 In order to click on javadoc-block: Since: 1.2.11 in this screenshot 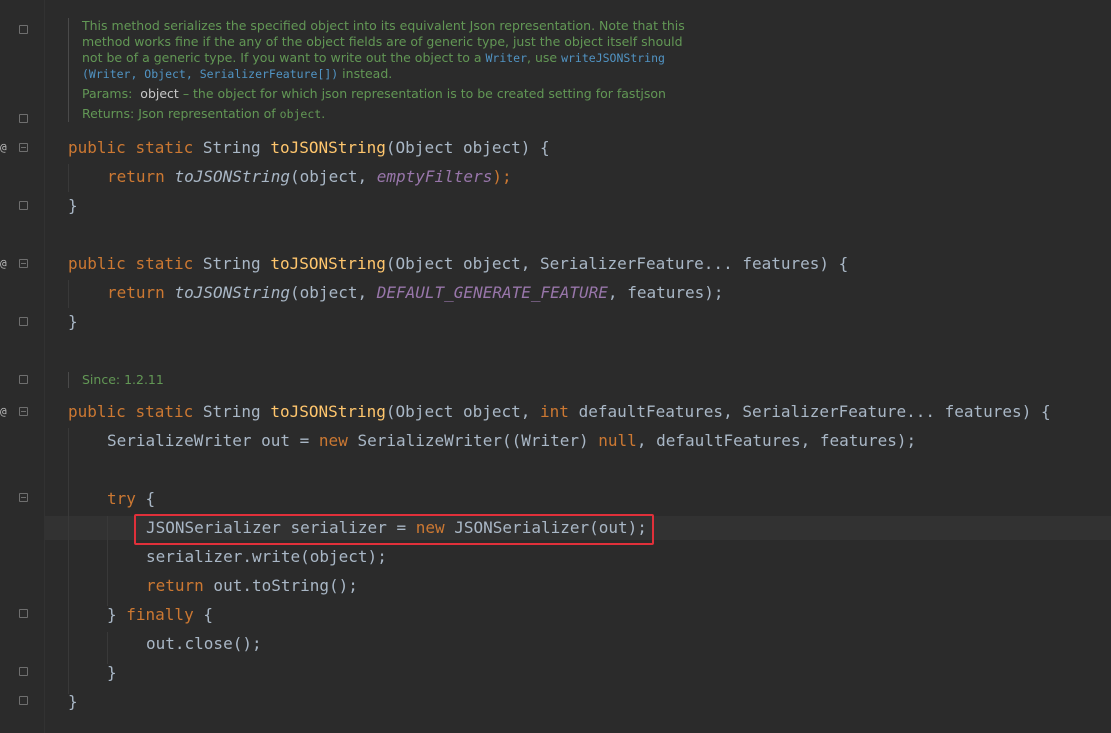, I will do `click(116, 380)`.